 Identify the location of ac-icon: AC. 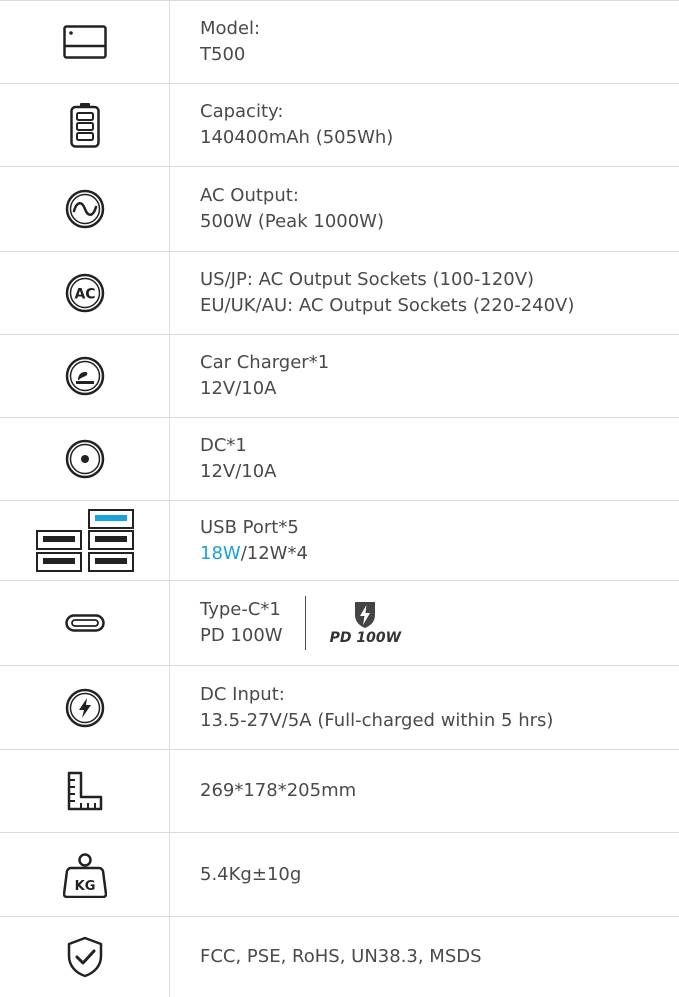
(85, 293).